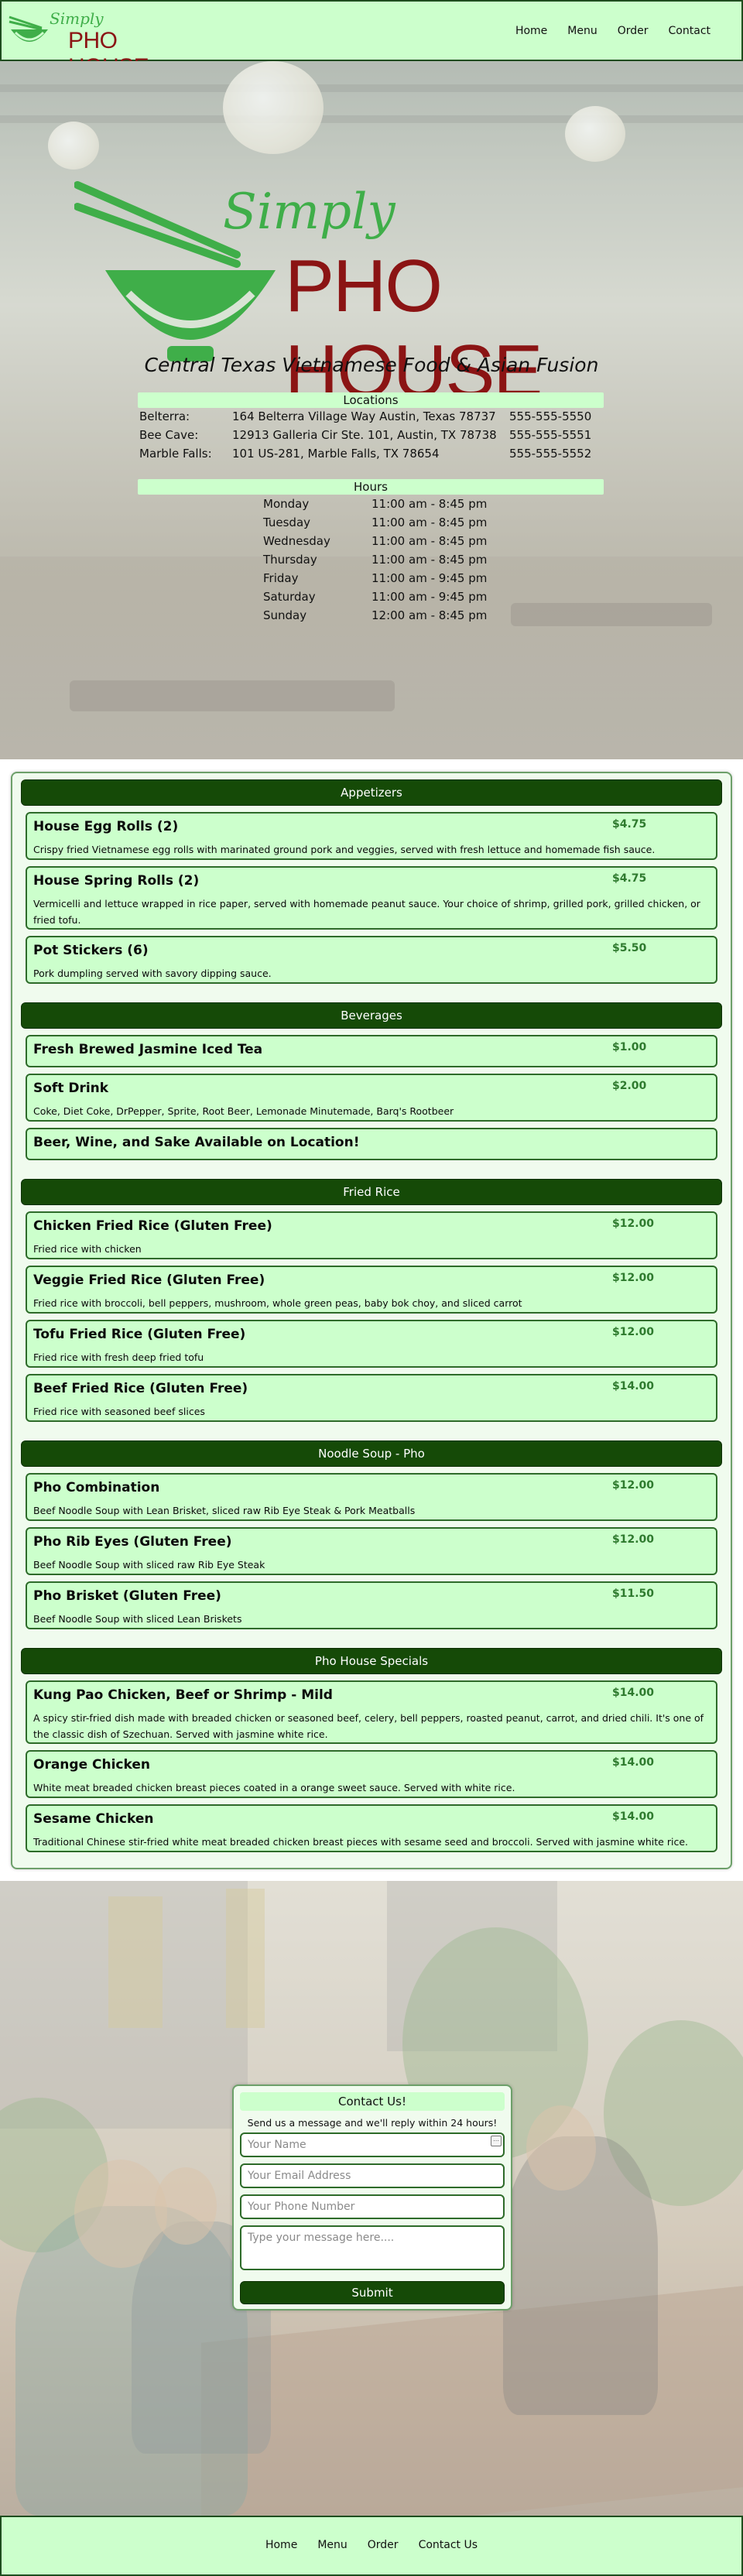 The image size is (743, 2576). Describe the element at coordinates (91, 950) in the screenshot. I see `menu-item-name: Pot Stickers (6)` at that location.